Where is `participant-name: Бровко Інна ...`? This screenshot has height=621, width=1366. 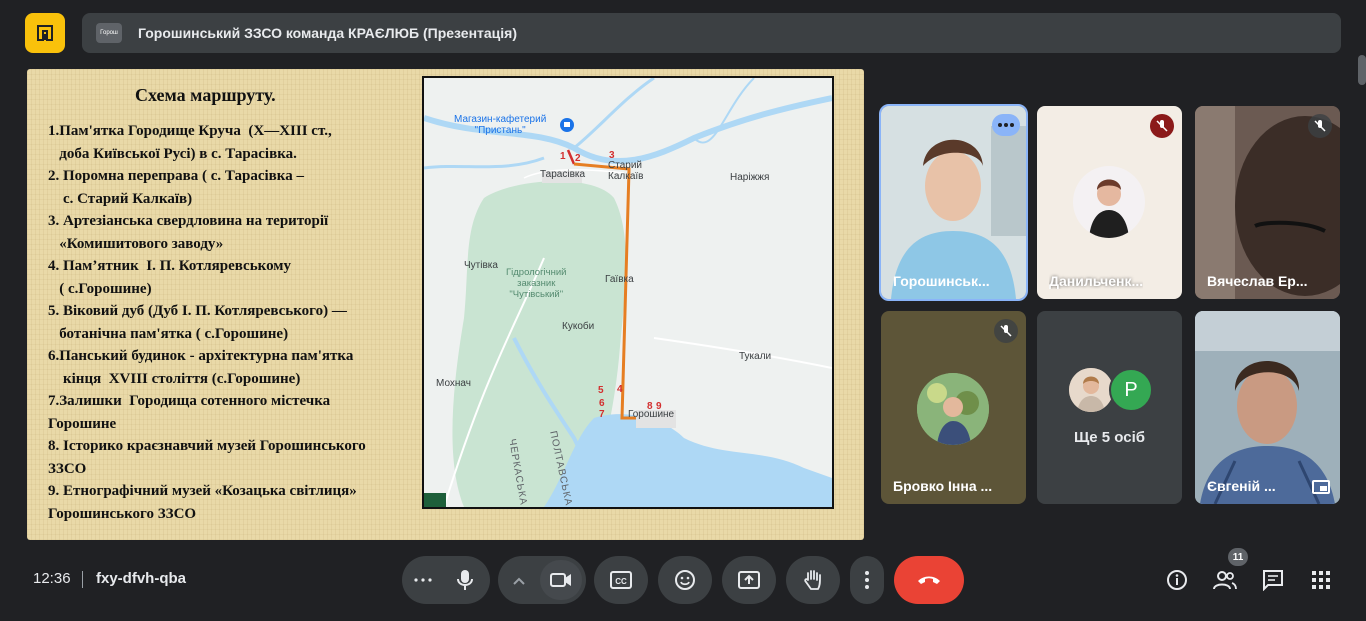 participant-name: Бровко Інна ... is located at coordinates (943, 486).